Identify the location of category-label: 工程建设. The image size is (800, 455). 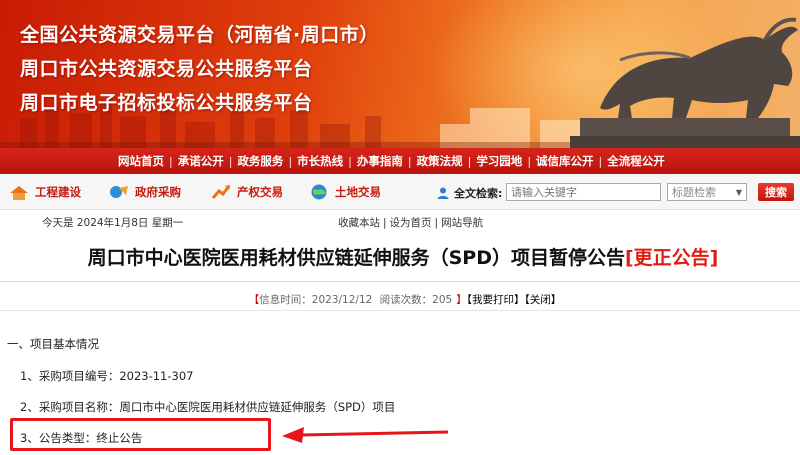
(58, 192).